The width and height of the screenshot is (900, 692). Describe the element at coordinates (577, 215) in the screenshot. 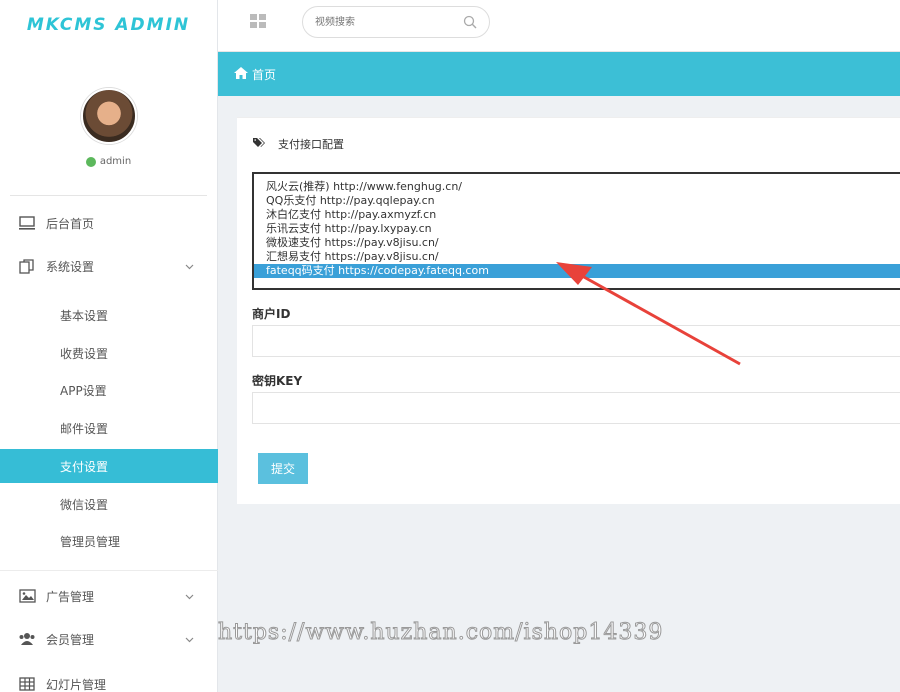

I see `payment-option: 沐白亿支付 http://pay.axmyzf.cn` at that location.